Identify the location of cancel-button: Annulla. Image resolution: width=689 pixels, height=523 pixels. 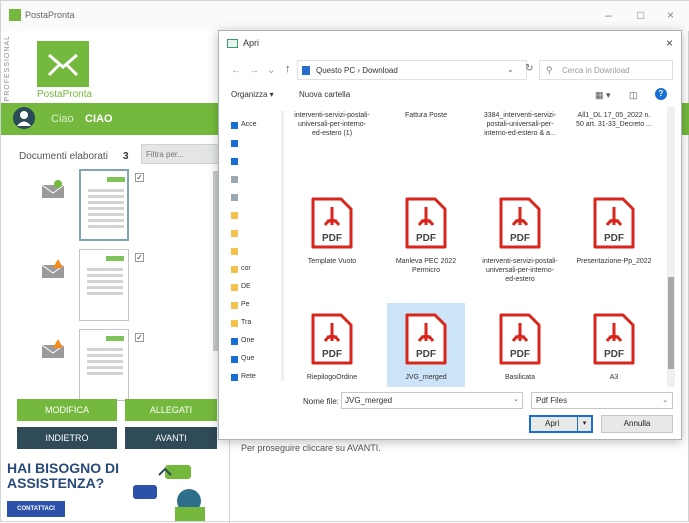
(637, 424).